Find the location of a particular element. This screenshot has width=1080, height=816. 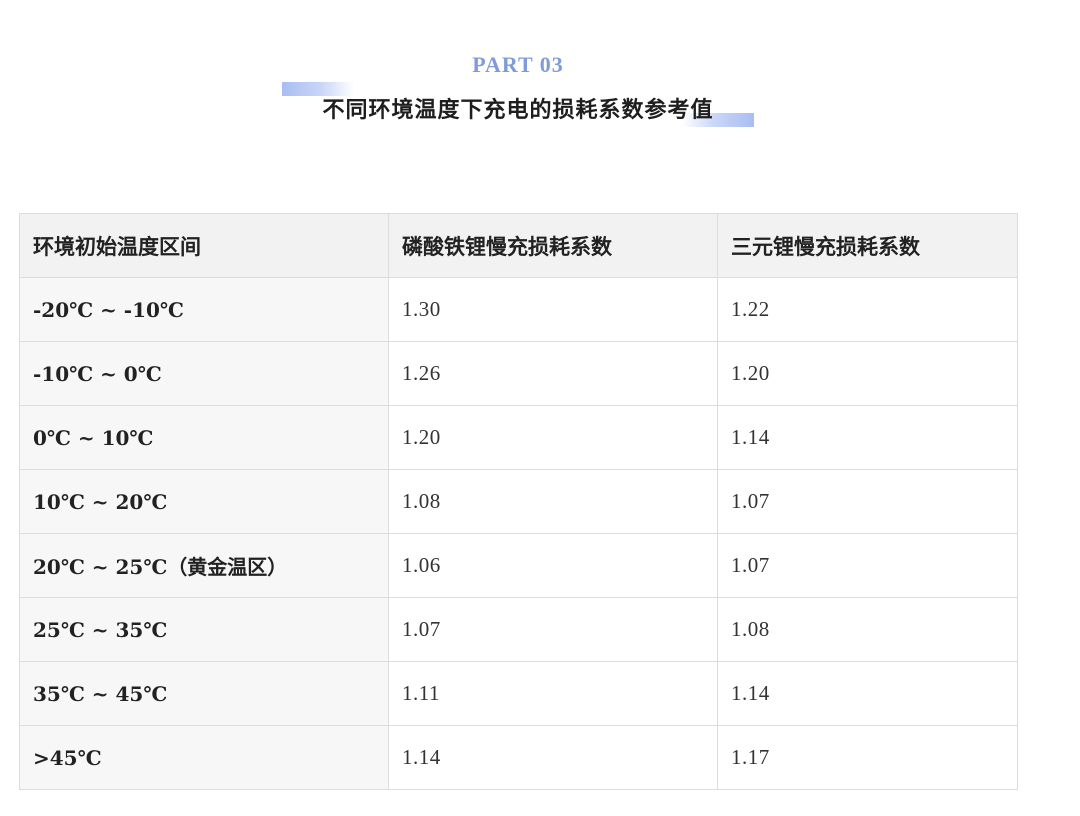

ncm-coefficient-cell: 1.20 is located at coordinates (867, 373).